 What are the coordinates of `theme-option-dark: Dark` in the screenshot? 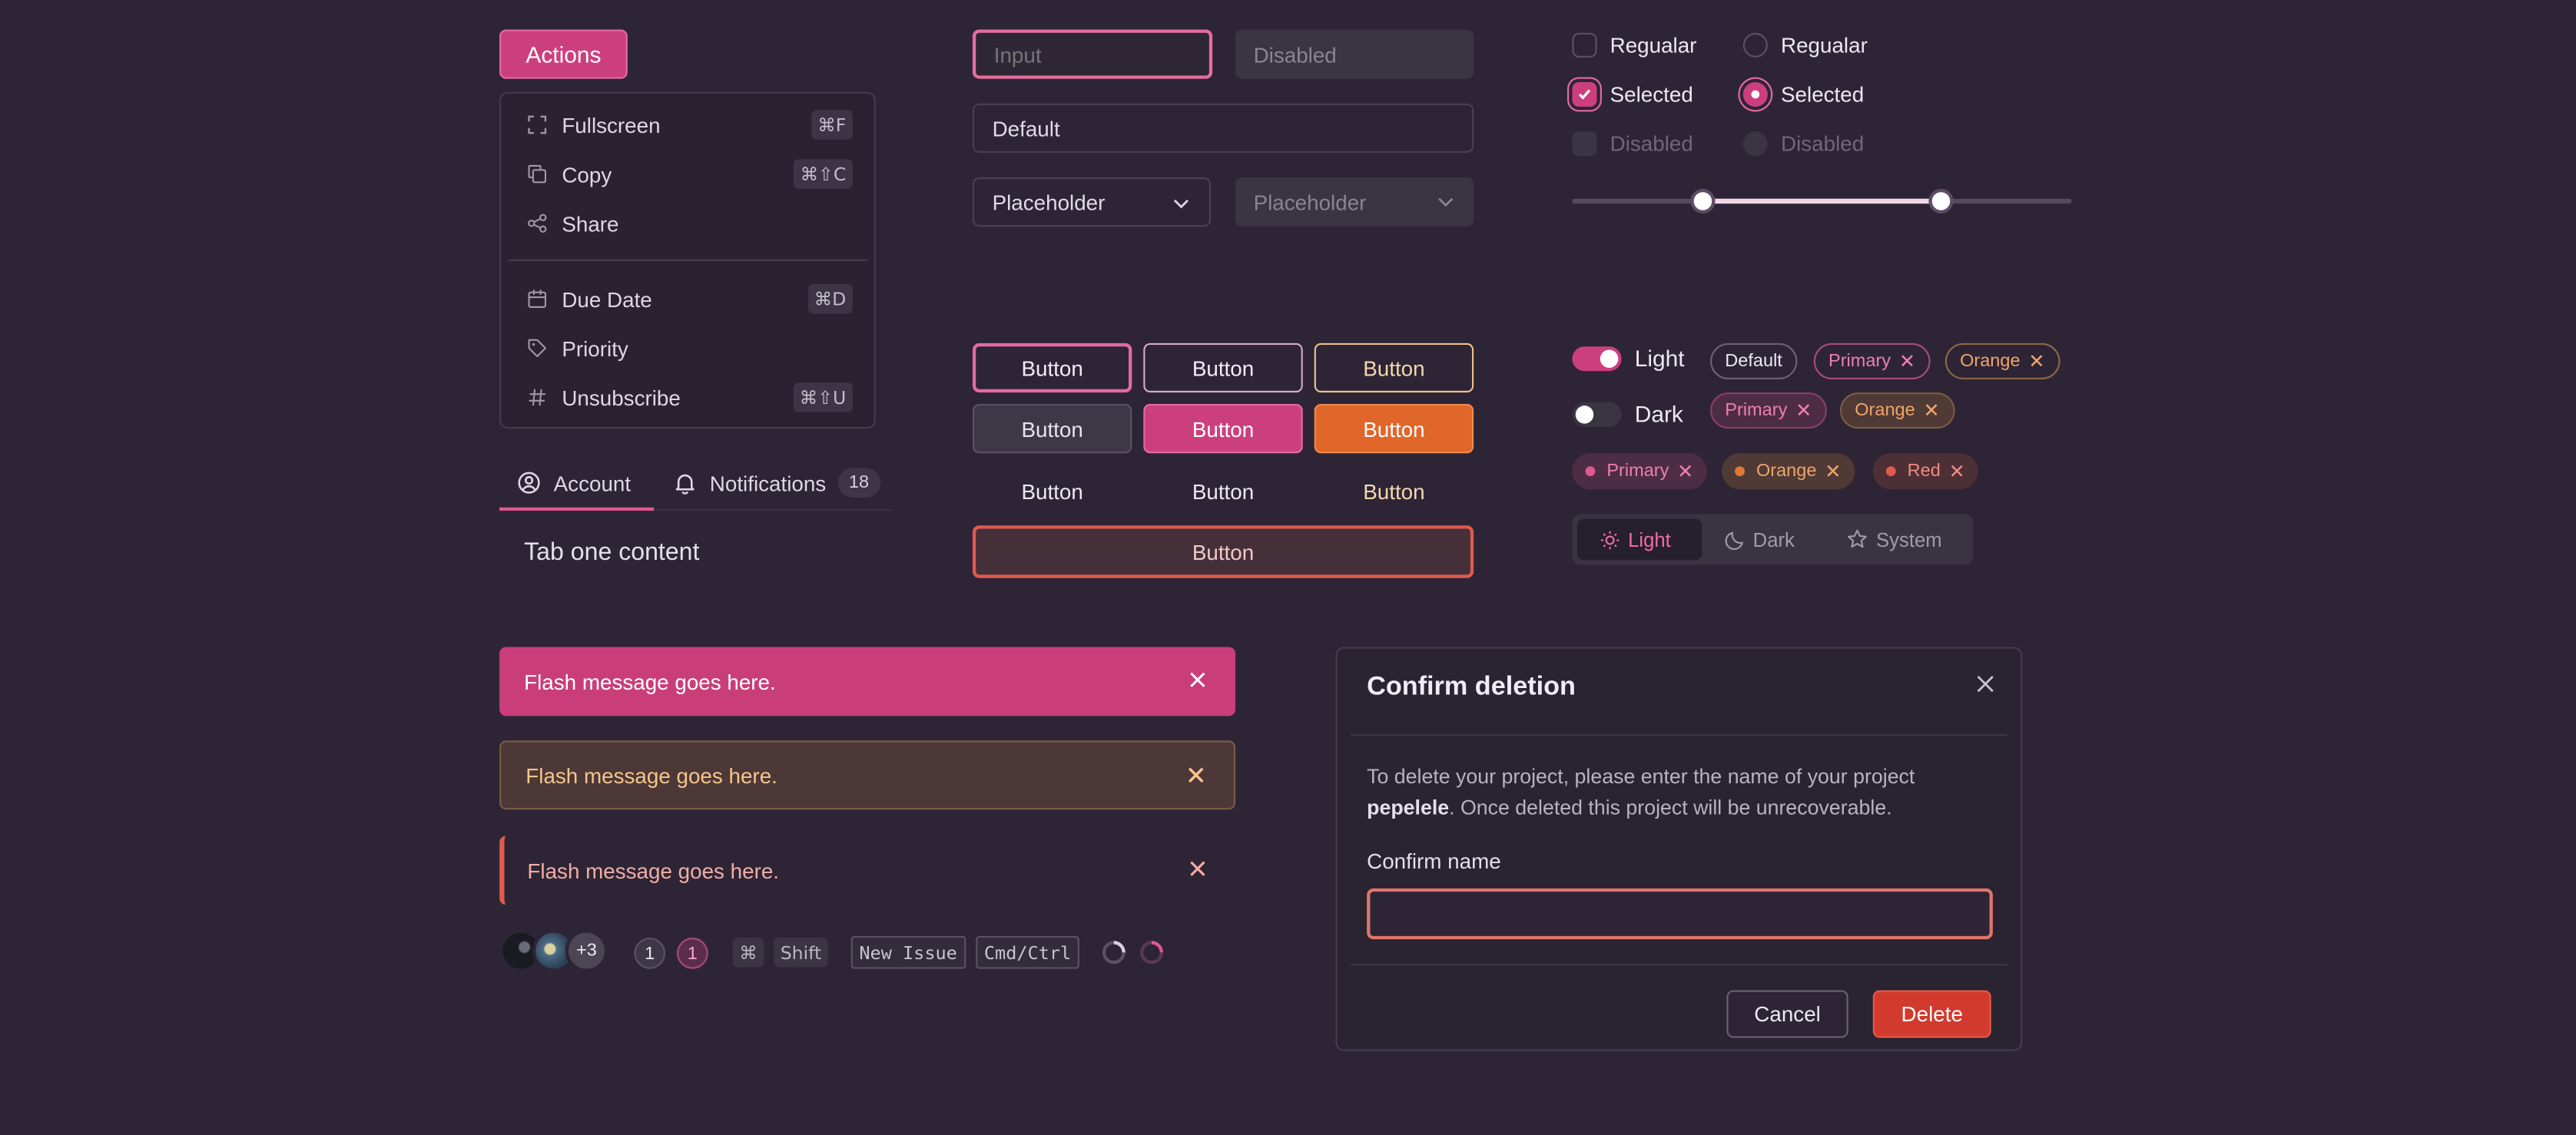 It's located at (1760, 539).